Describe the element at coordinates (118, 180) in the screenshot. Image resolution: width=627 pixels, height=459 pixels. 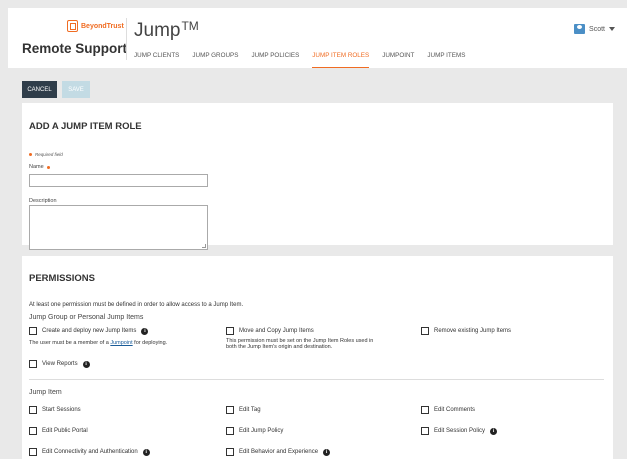
I see `name-input` at that location.